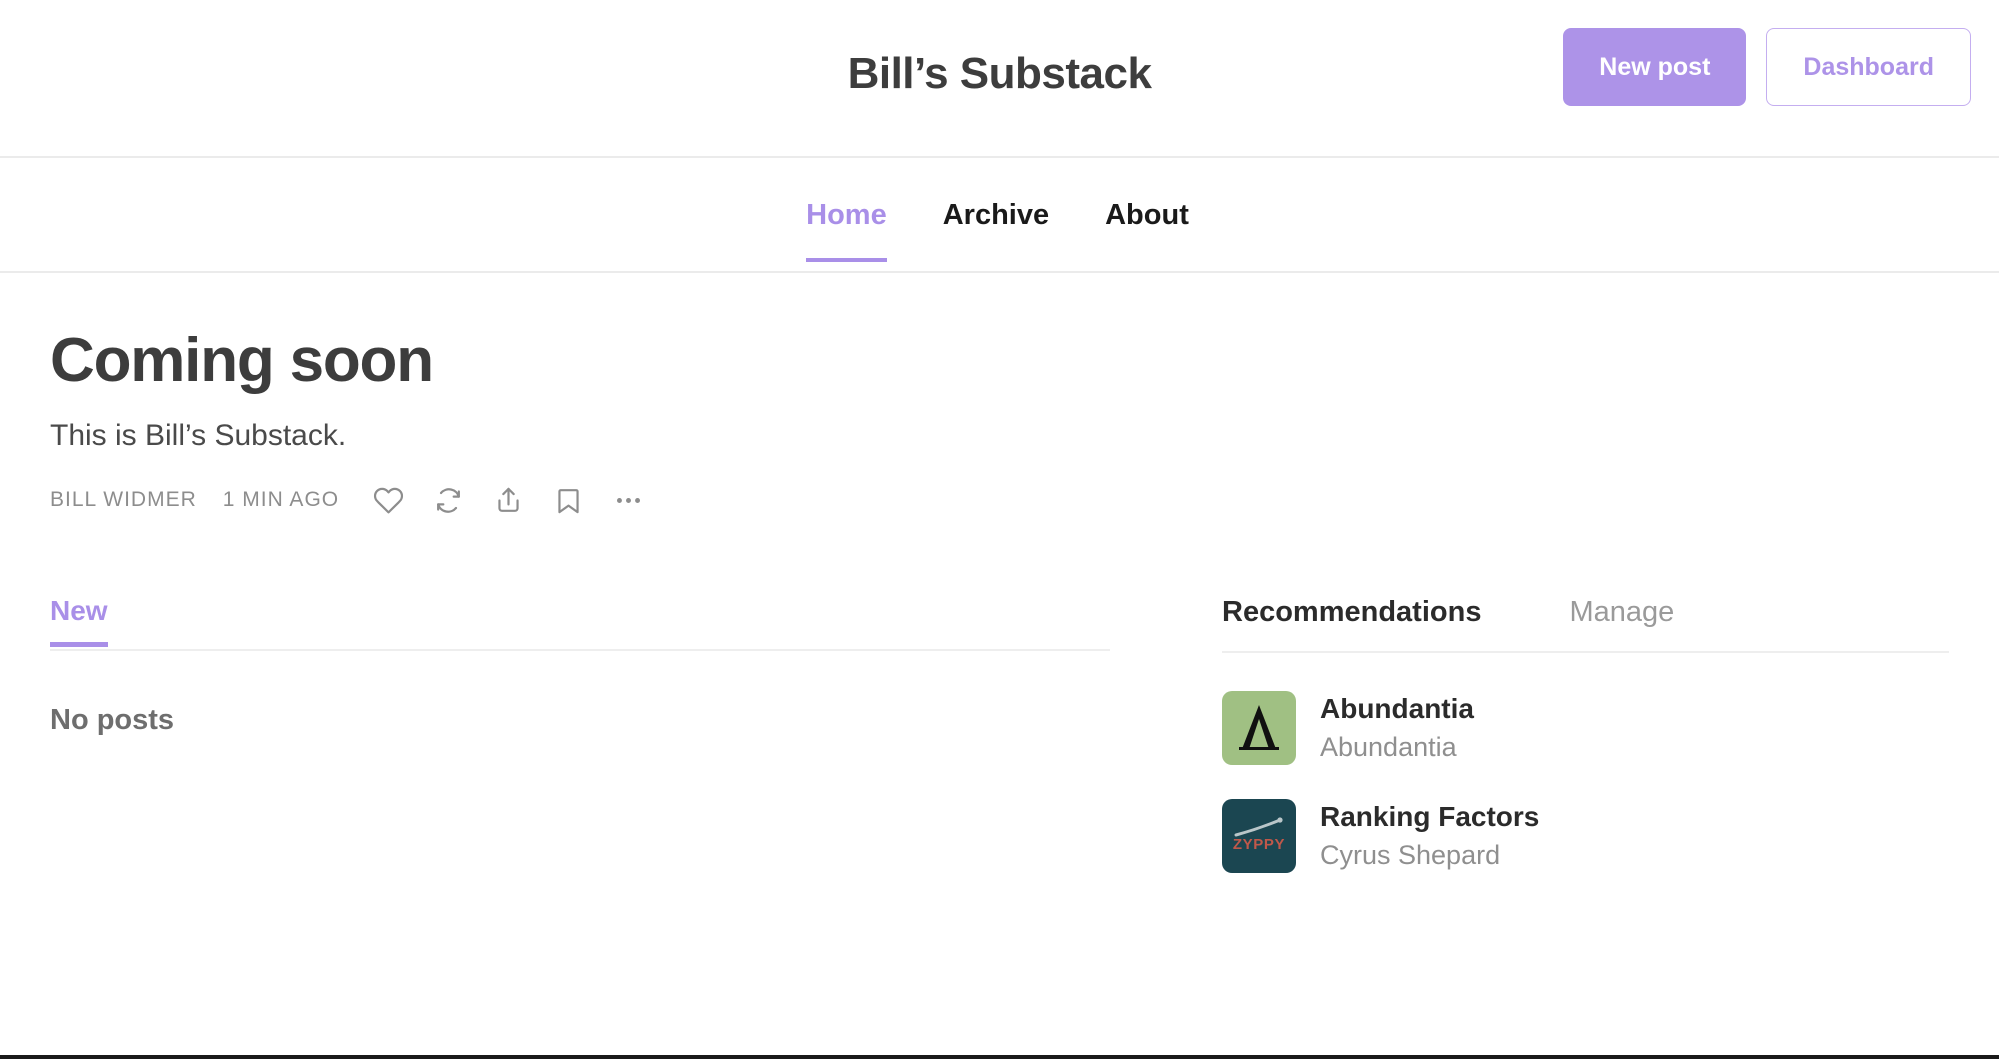 The image size is (1999, 1059). Describe the element at coordinates (1585, 836) in the screenshot. I see `list-item: ZYPPY Ranking Factors Cyrus Shepard` at that location.